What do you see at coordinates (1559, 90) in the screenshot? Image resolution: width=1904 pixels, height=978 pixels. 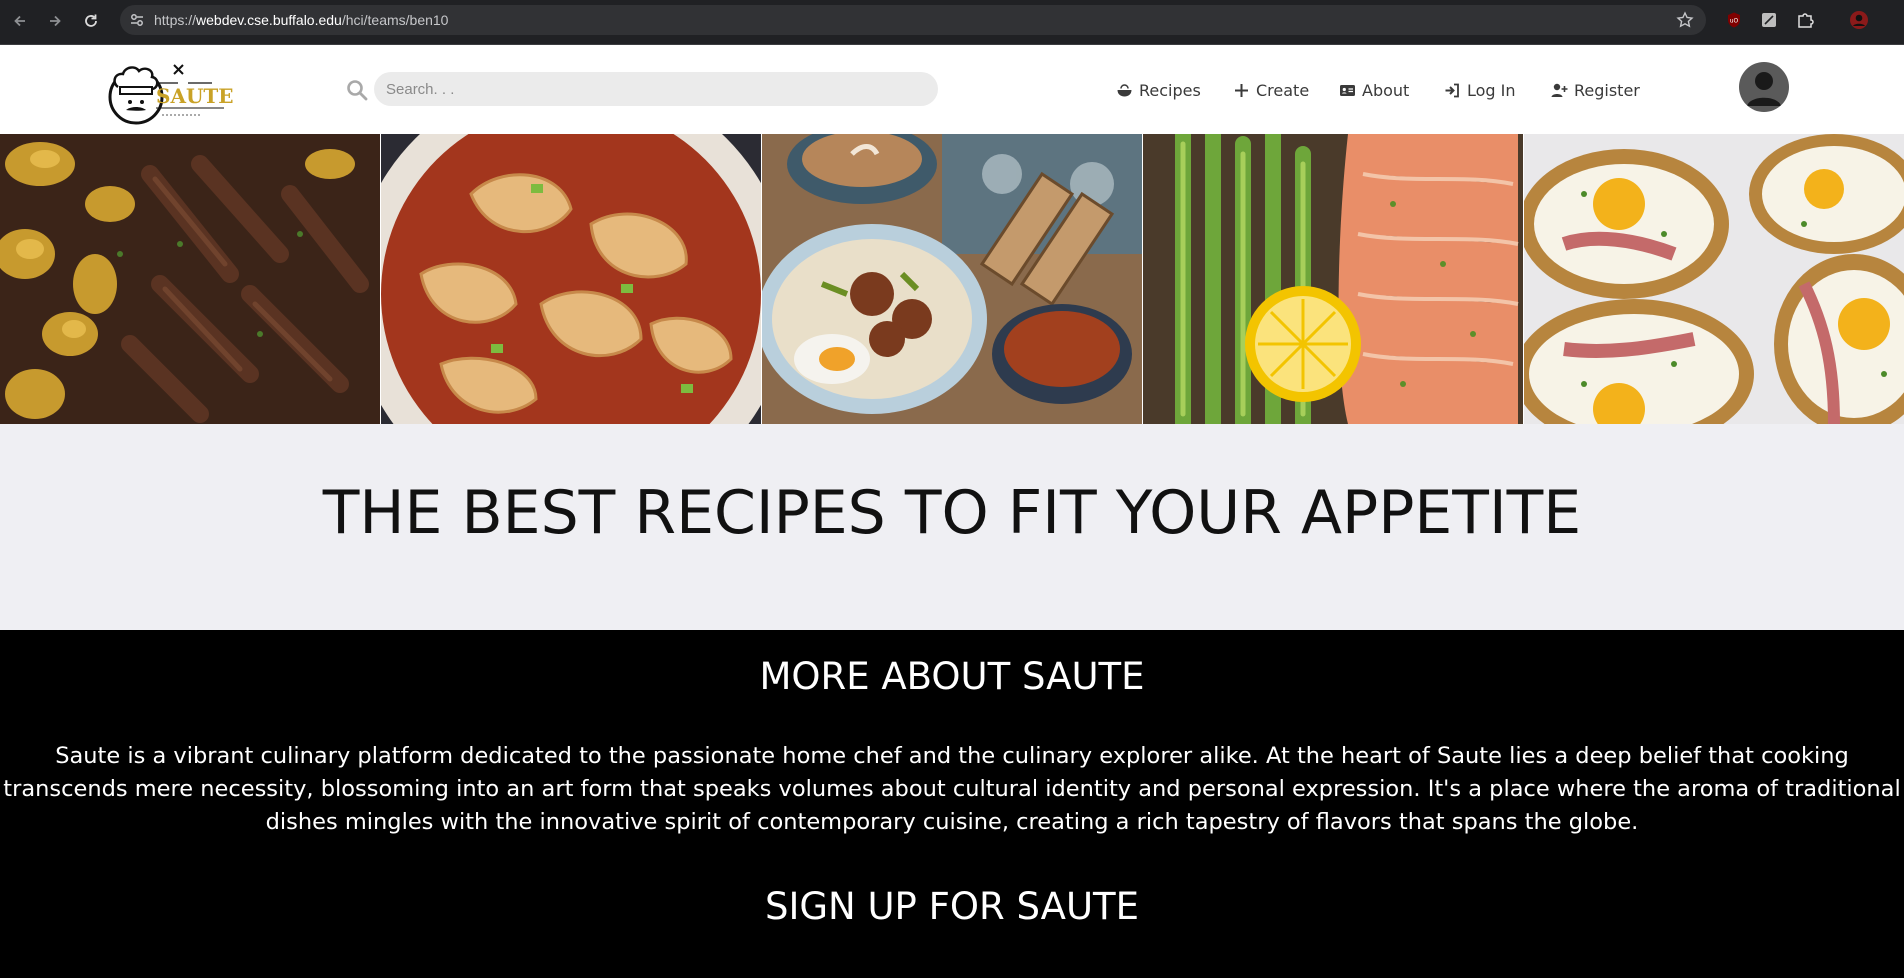 I see `user-plus-icon` at bounding box center [1559, 90].